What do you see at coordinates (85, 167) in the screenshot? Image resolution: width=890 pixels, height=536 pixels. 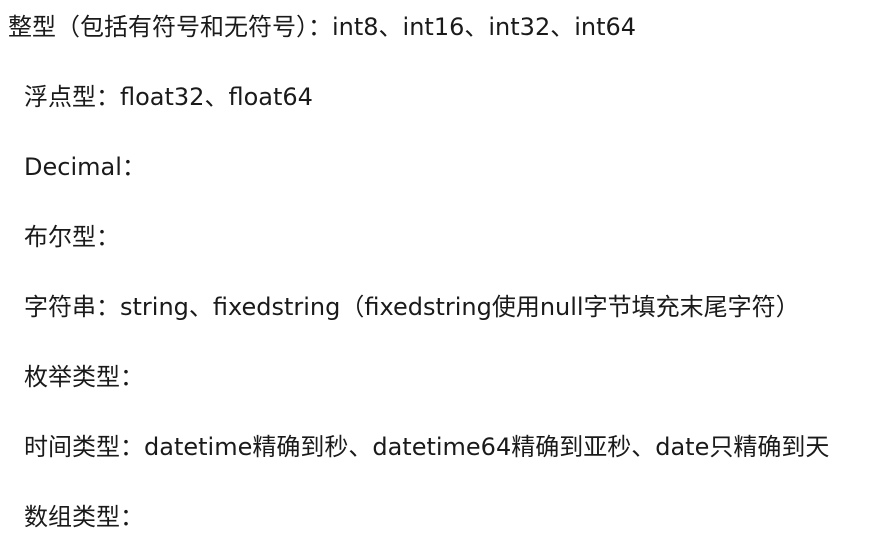 I see `text-line-decimal: Decimal：` at bounding box center [85, 167].